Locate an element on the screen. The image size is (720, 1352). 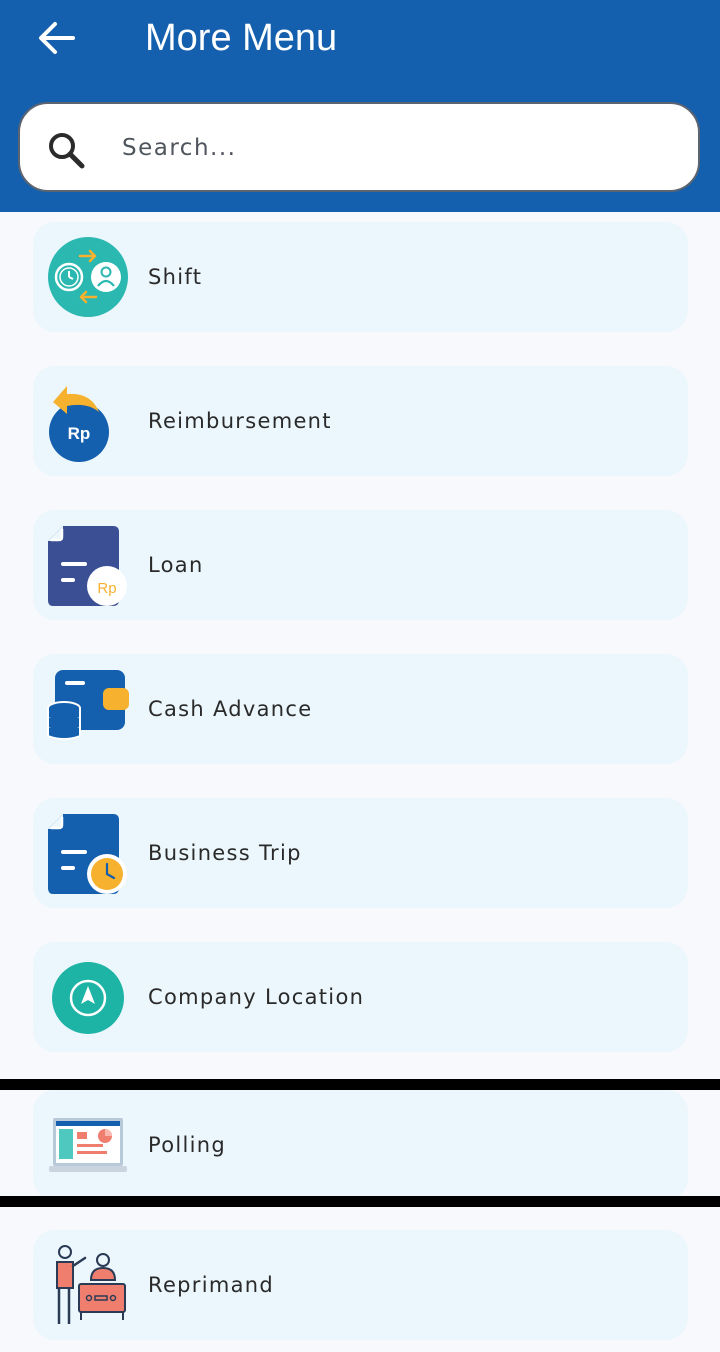
menu-item-reprimand: Reprimand is located at coordinates (360, 1285).